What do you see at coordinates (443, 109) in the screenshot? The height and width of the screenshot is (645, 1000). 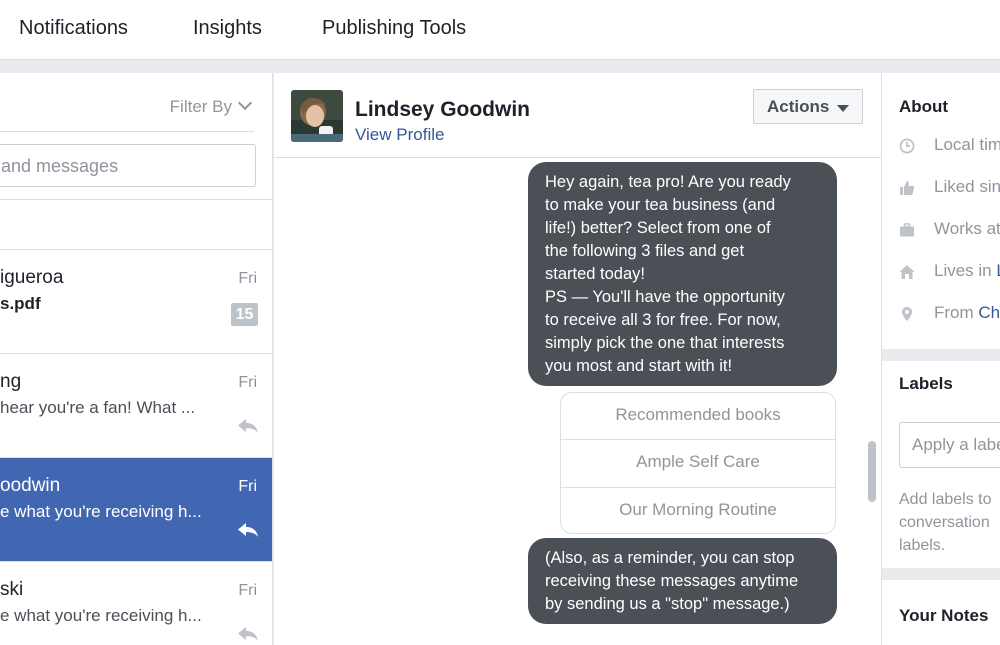 I see `contact-name: Lindsey Goodwin` at bounding box center [443, 109].